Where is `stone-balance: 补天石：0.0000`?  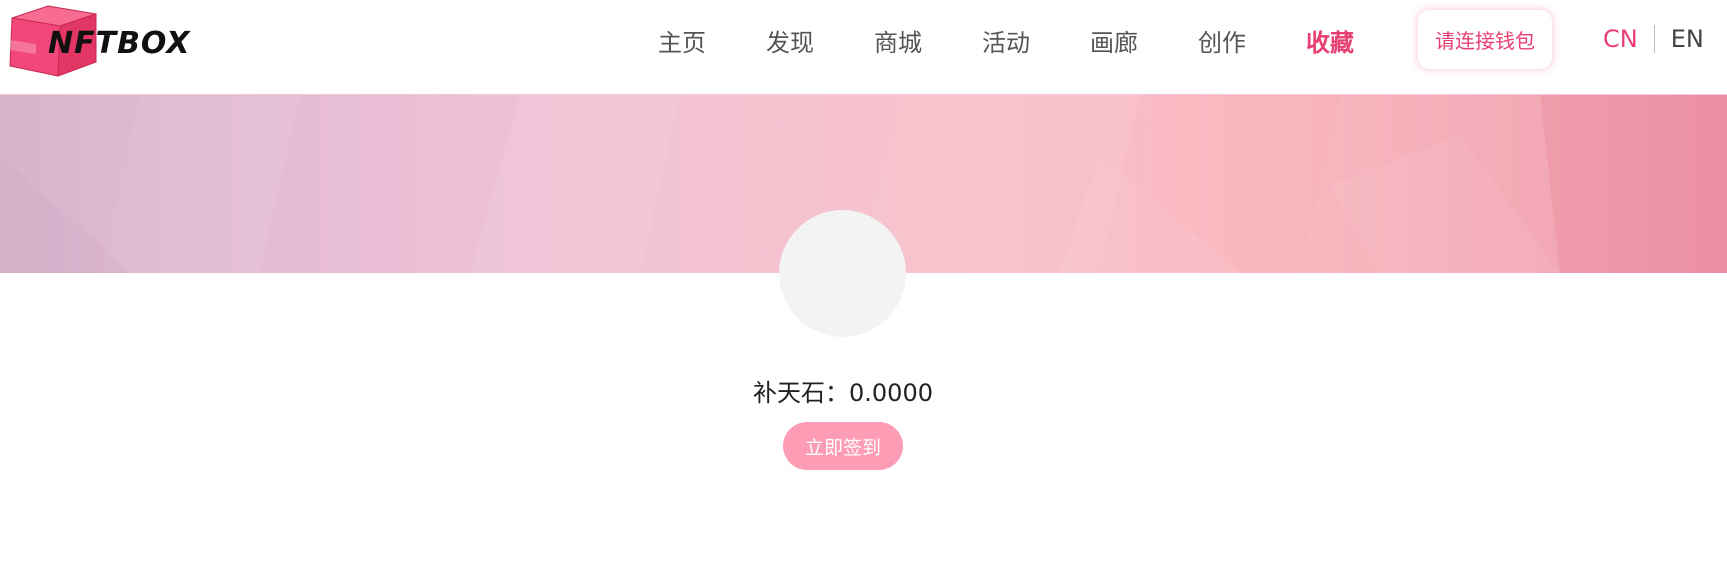 stone-balance: 补天石：0.0000 is located at coordinates (843, 390).